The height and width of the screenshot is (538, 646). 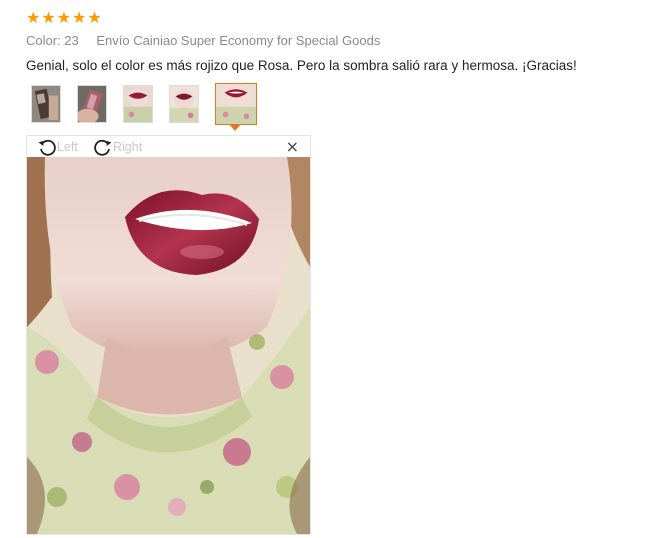 What do you see at coordinates (103, 147) in the screenshot?
I see `rotate-right-icon` at bounding box center [103, 147].